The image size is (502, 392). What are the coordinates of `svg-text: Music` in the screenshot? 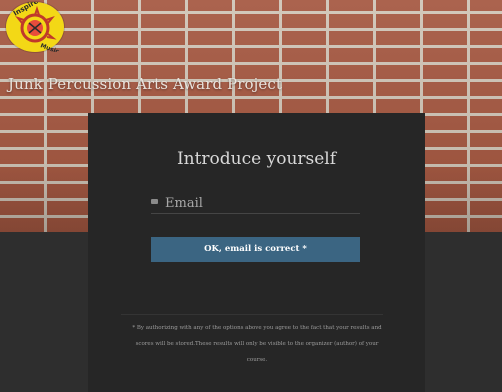 It's located at (49, 47).